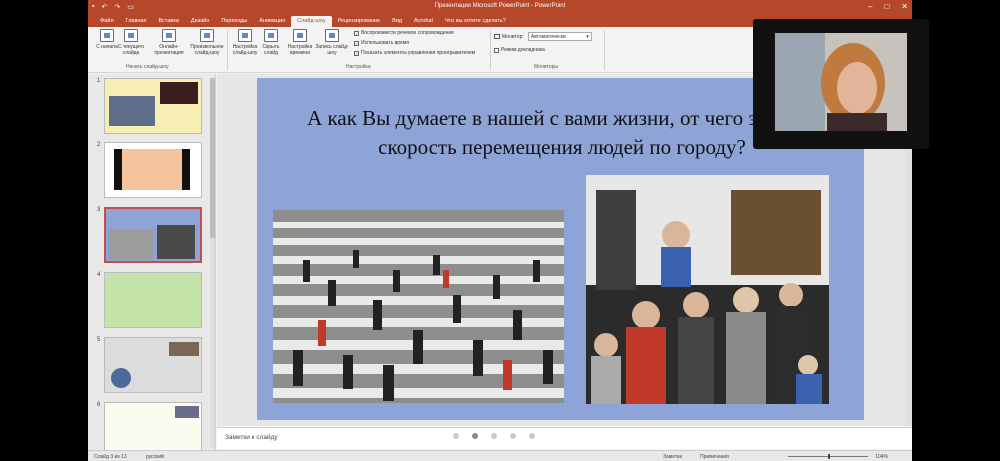 This screenshot has width=1000, height=461. Describe the element at coordinates (311, 21) in the screenshot. I see `tab-6: Слайд-шоу` at that location.